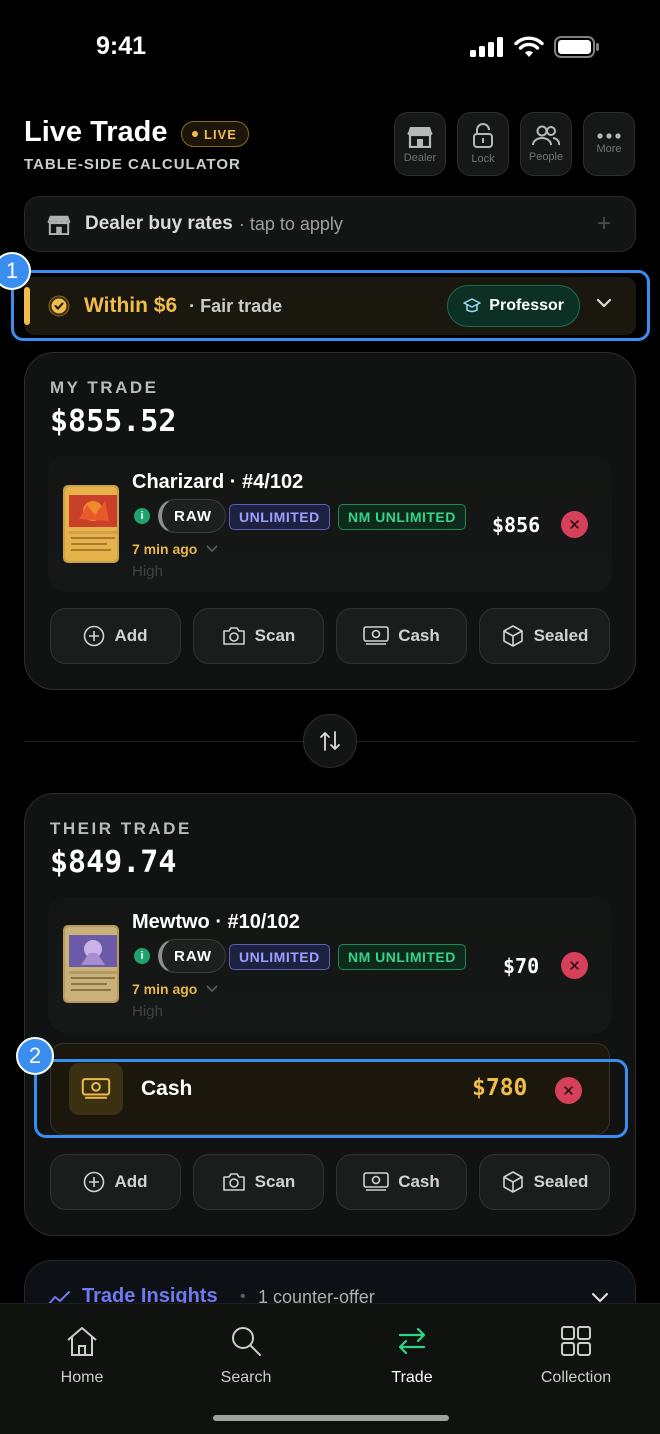  Describe the element at coordinates (113, 421) in the screenshot. I see `my-trade-total: $855.52` at that location.